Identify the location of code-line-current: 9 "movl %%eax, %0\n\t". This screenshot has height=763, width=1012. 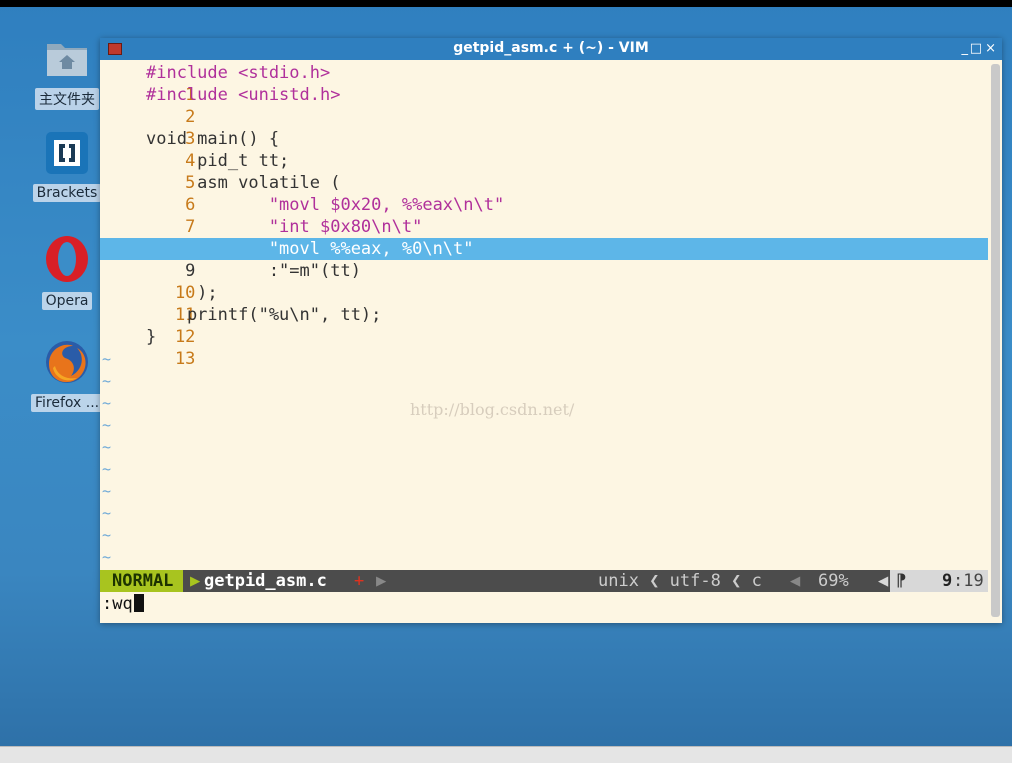
(544, 259).